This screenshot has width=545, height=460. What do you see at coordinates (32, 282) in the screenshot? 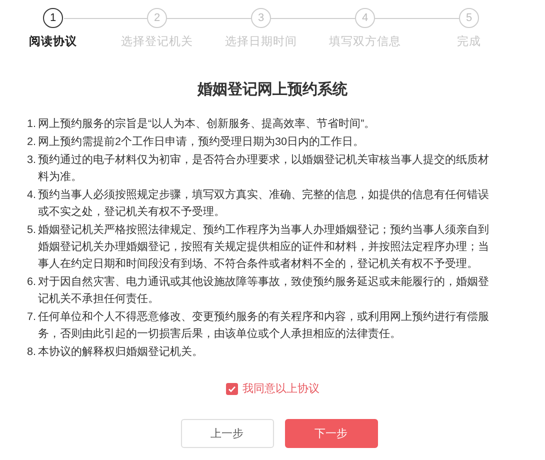
I see `term-number: 6.` at bounding box center [32, 282].